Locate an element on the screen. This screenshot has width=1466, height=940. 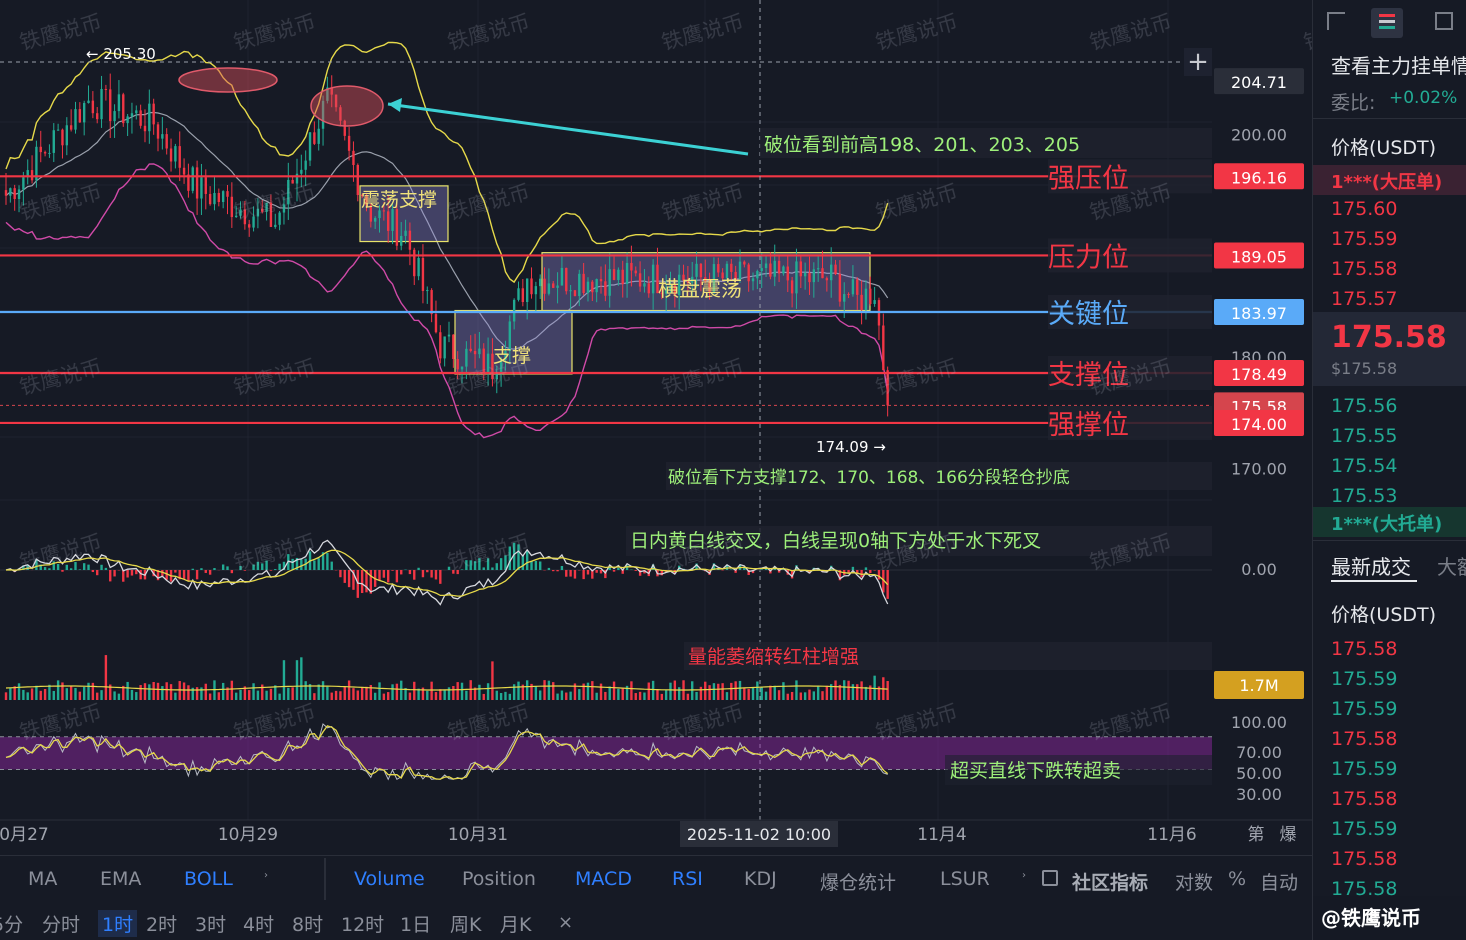
ask-price: 175.58 is located at coordinates (1364, 269).